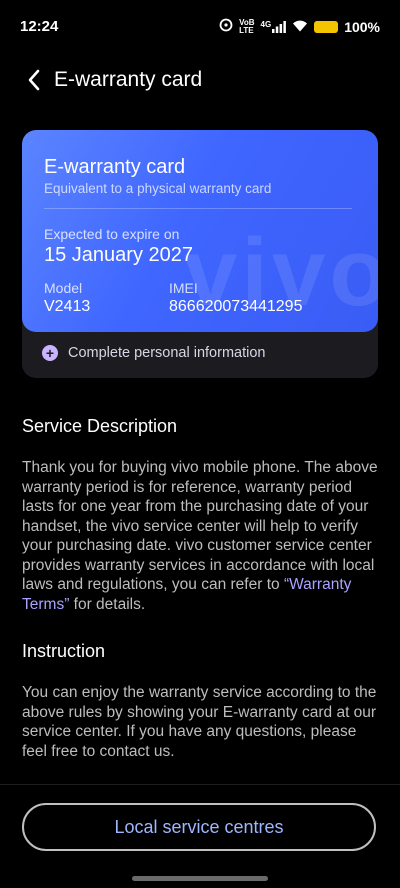 Image resolution: width=400 pixels, height=888 pixels. What do you see at coordinates (200, 784) in the screenshot?
I see `bottom-divider` at bounding box center [200, 784].